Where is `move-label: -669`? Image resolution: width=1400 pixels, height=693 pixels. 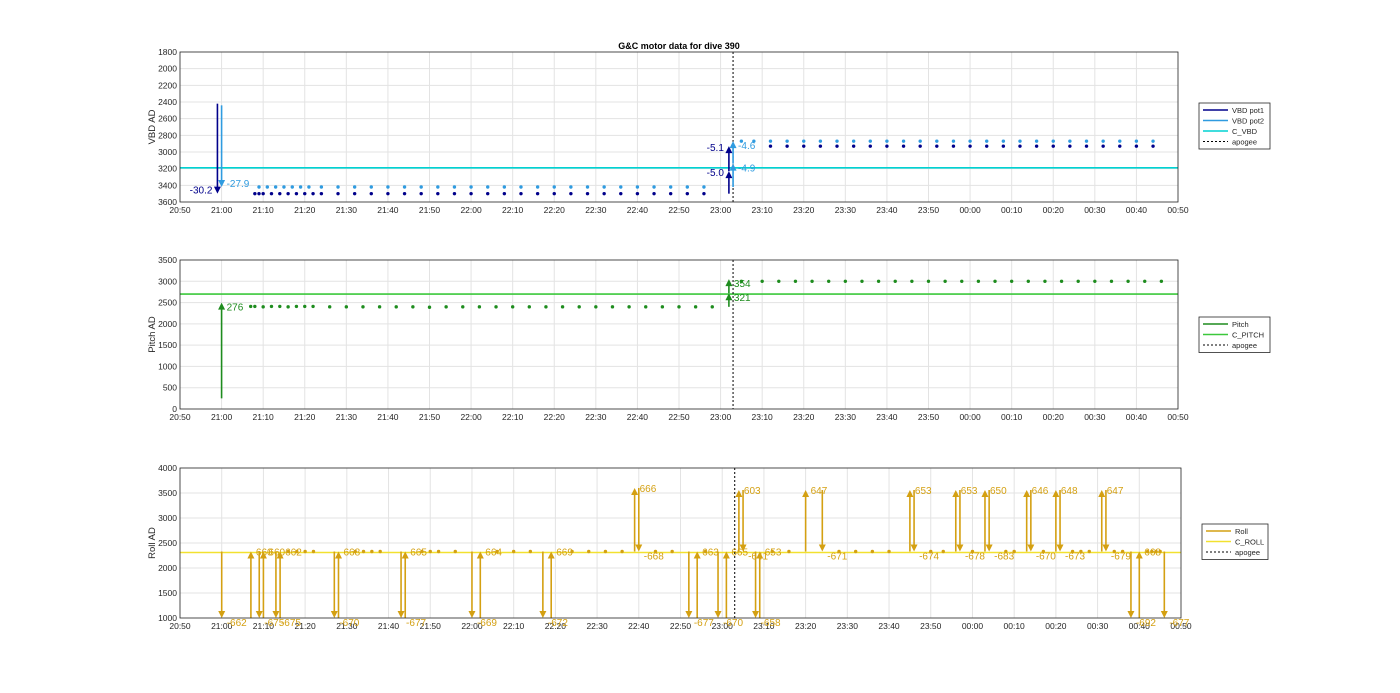
move-label: -669 is located at coordinates (487, 623).